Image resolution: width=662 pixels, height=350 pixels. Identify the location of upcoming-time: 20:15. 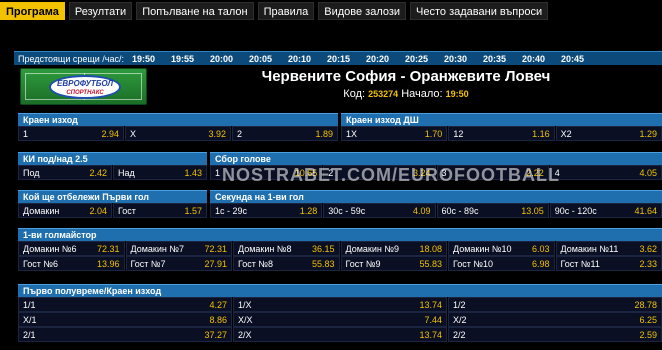
(338, 59).